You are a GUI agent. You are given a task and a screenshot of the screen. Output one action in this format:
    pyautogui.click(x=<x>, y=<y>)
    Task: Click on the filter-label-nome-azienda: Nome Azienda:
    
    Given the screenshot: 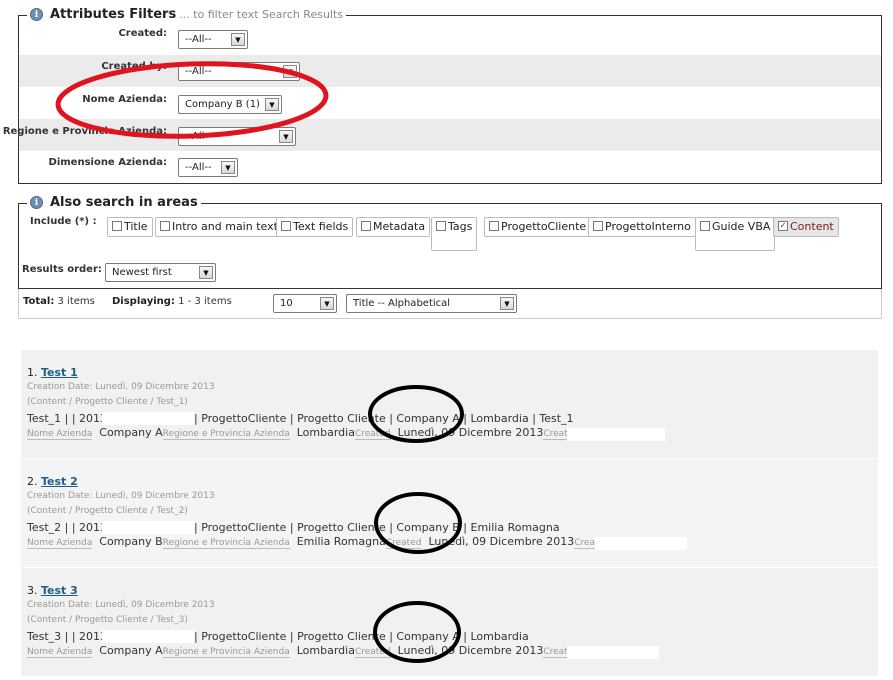 What is the action you would take?
    pyautogui.click(x=124, y=99)
    